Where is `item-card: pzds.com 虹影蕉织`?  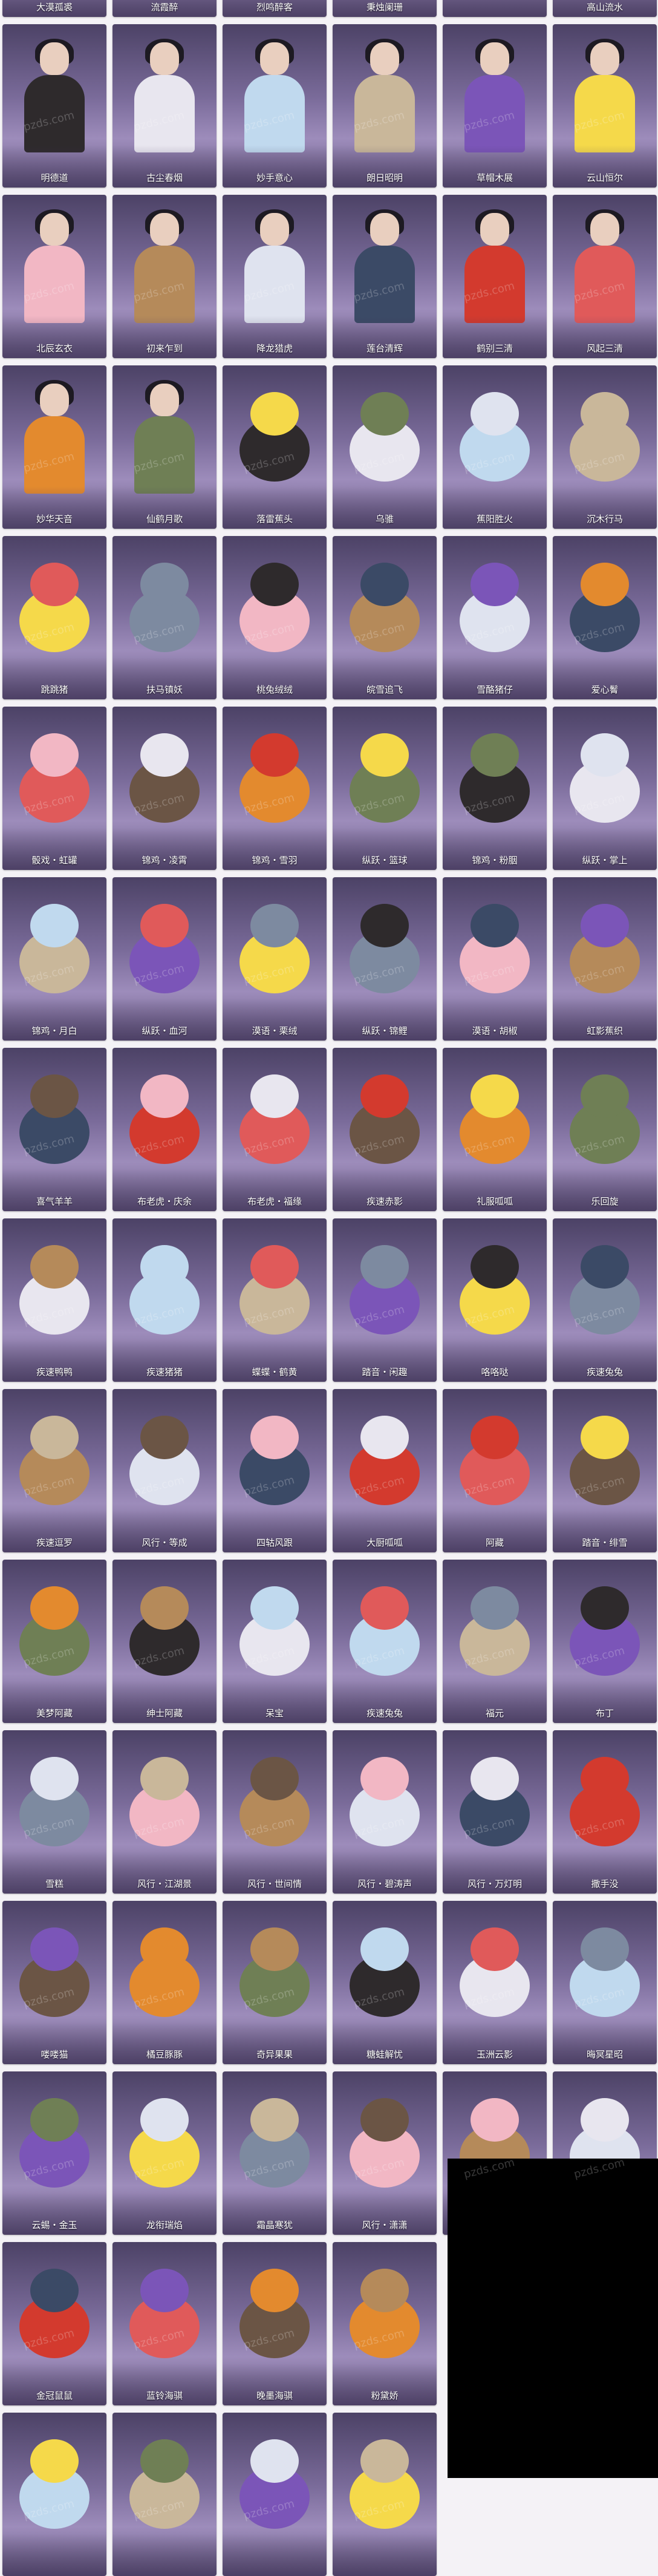 item-card: pzds.com 虹影蕉织 is located at coordinates (605, 959).